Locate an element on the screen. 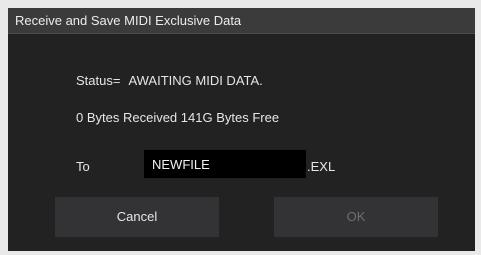 This screenshot has width=481, height=255. status-label: Status= is located at coordinates (98, 80).